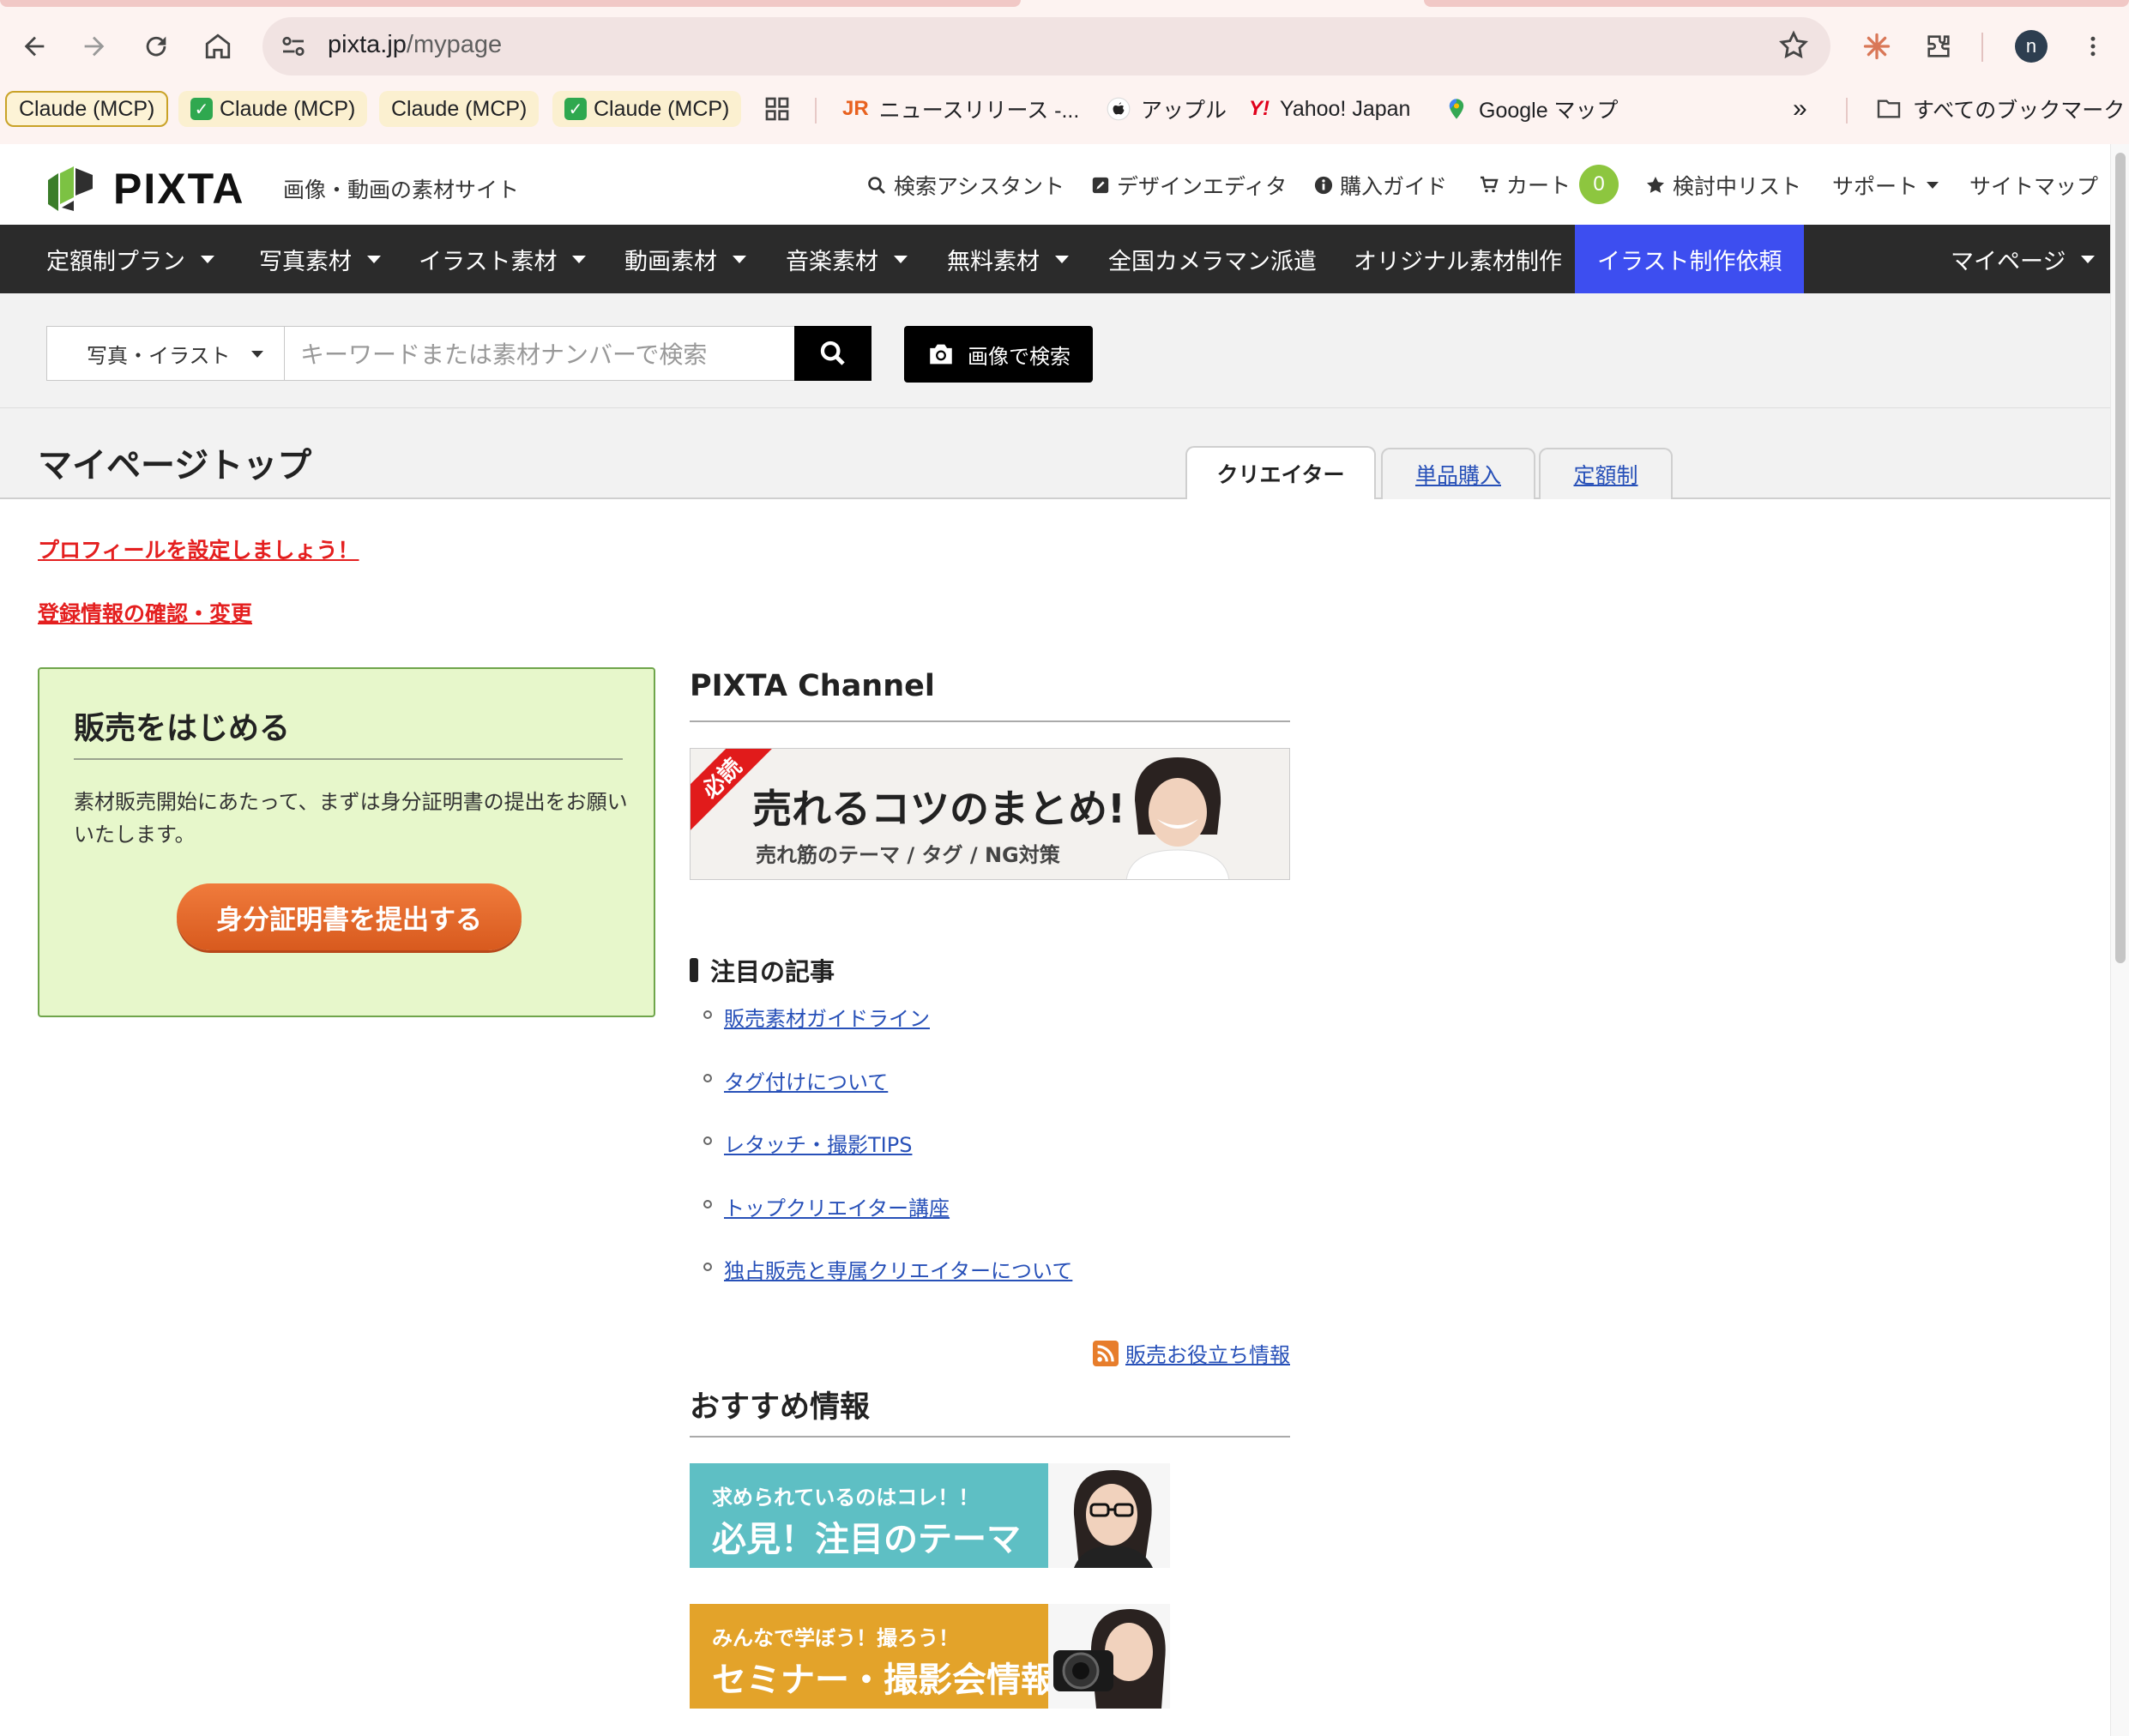 This screenshot has height=1736, width=2129. I want to click on search-icon, so click(876, 185).